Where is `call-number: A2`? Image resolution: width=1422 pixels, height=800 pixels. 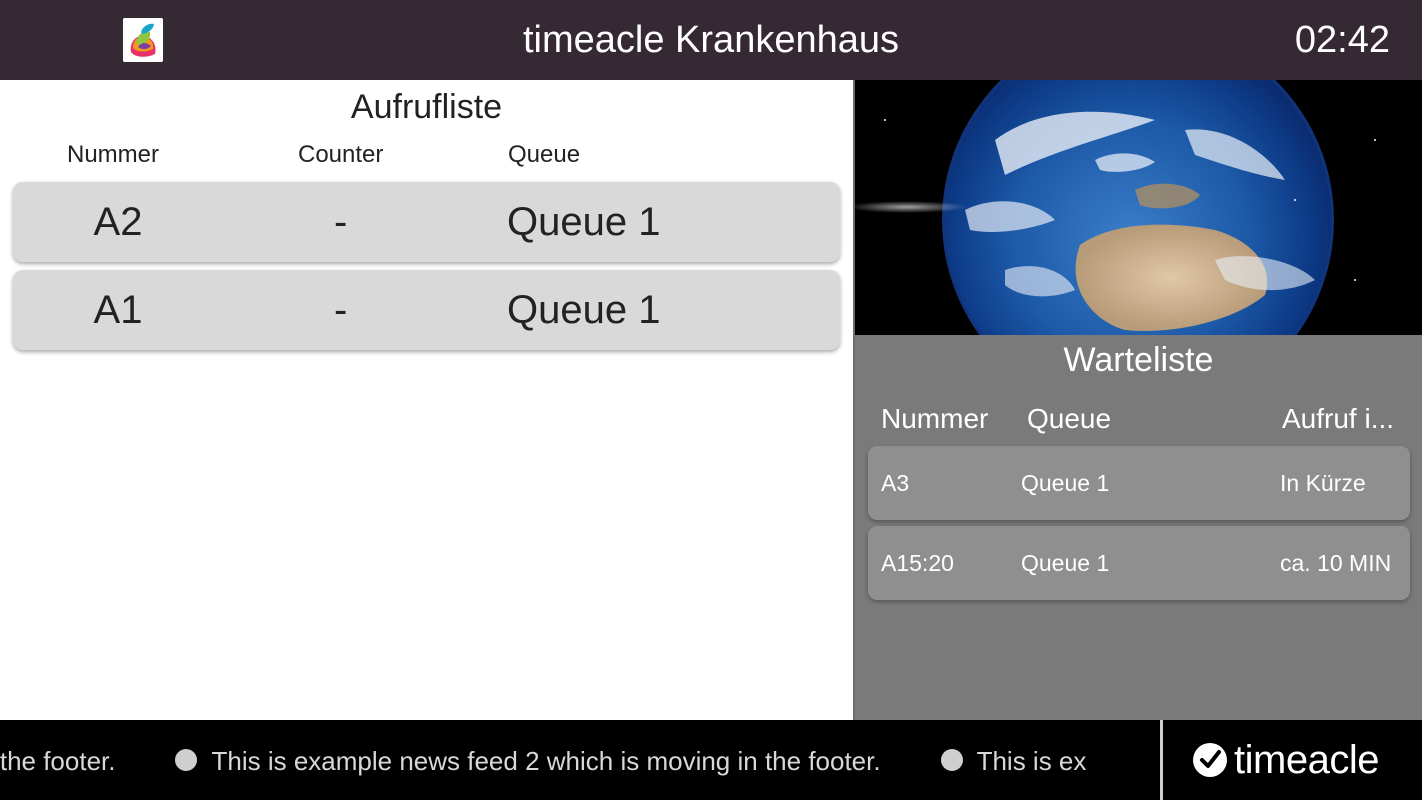 call-number: A2 is located at coordinates (118, 222).